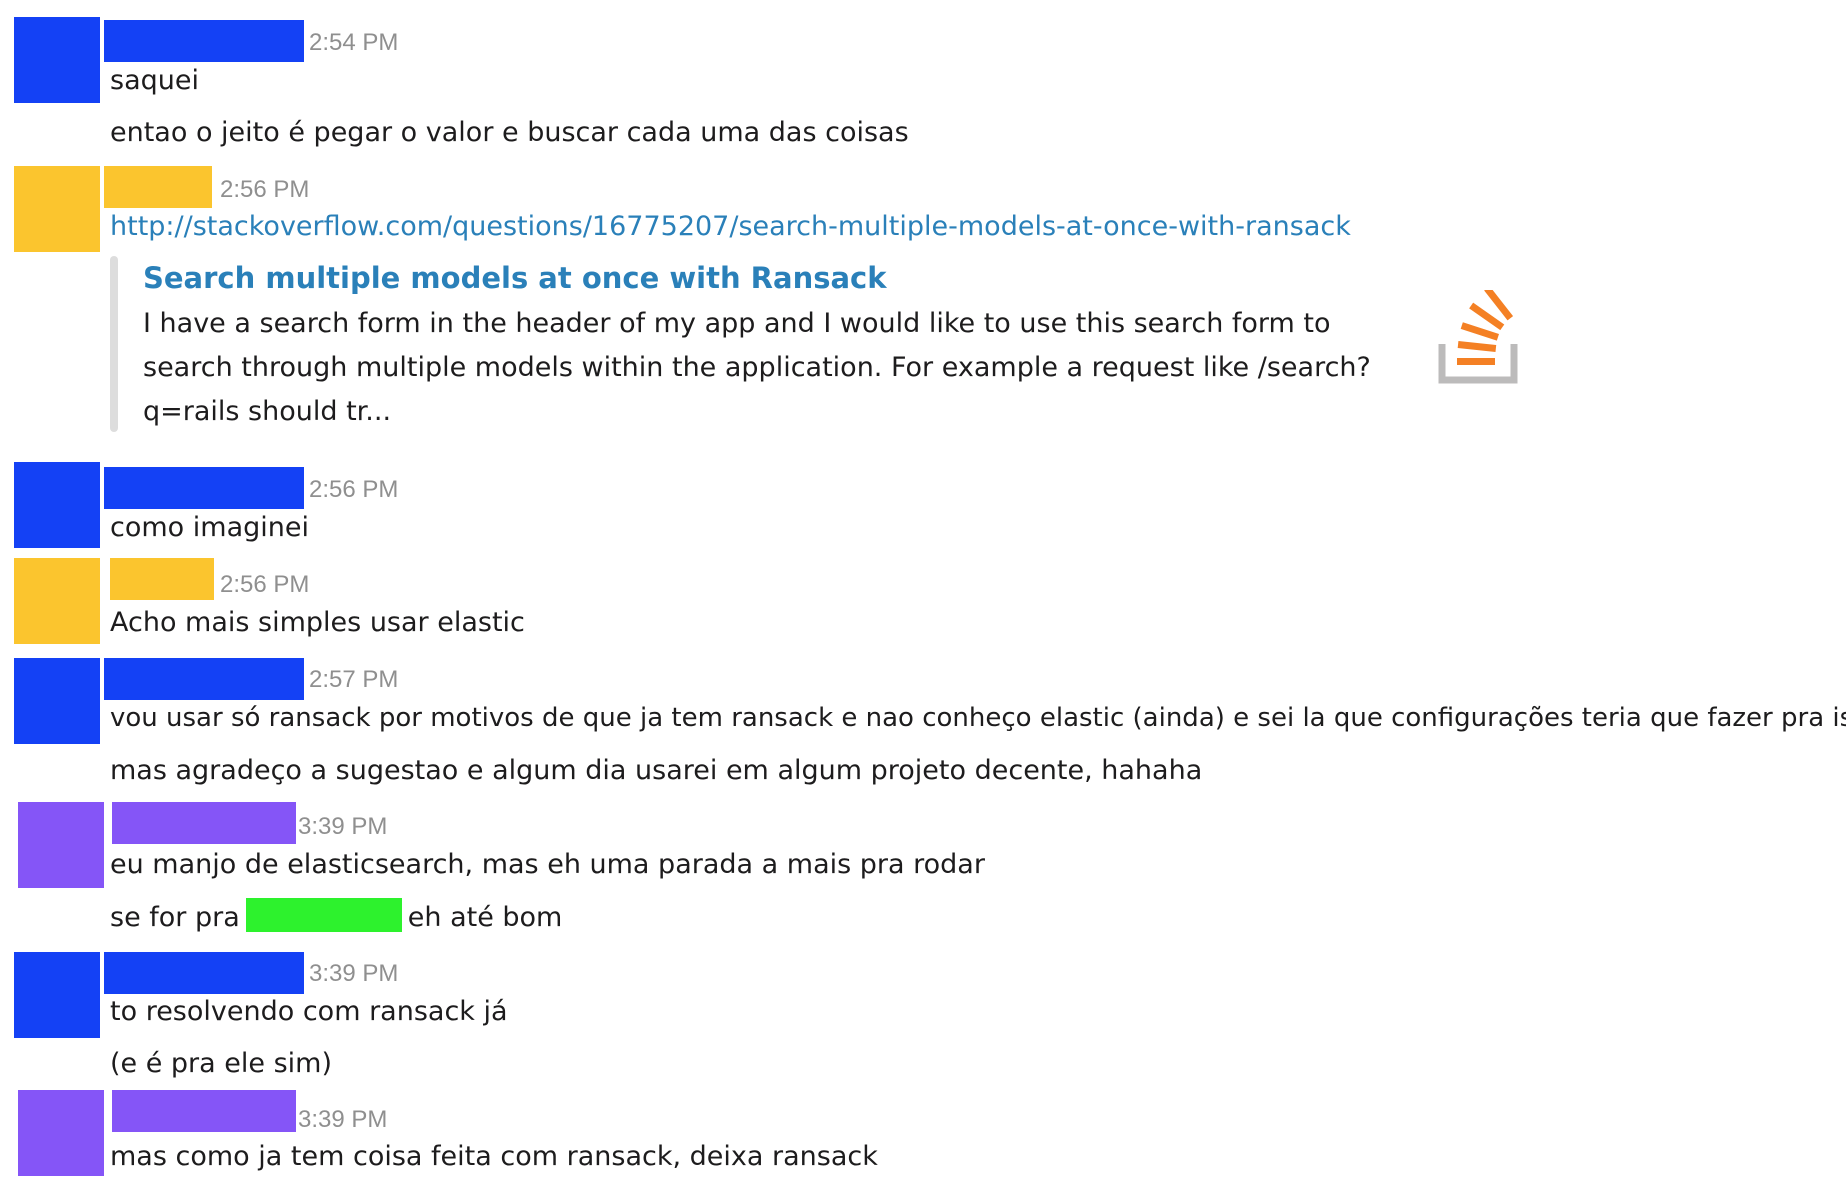 The width and height of the screenshot is (1846, 1194). I want to click on message-text: como imaginei, so click(209, 527).